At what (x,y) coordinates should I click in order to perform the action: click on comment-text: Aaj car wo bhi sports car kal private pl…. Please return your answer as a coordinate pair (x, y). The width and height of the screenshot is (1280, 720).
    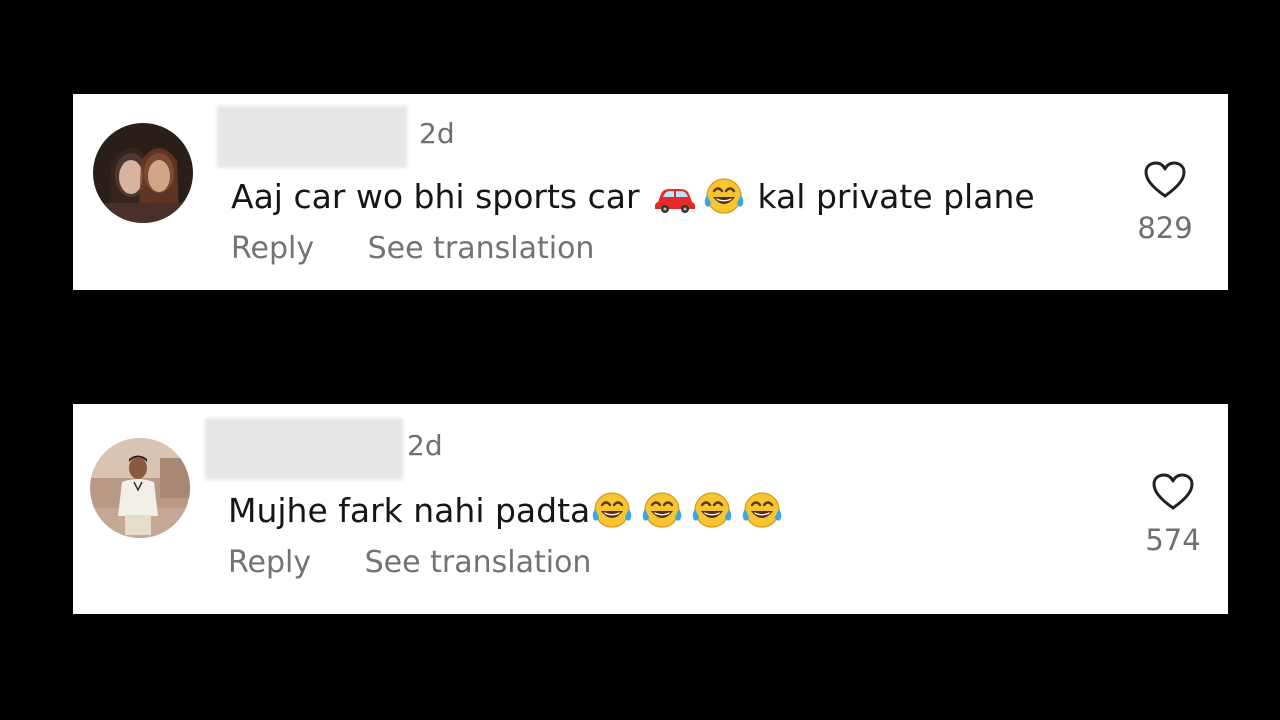
    Looking at the image, I should click on (633, 196).